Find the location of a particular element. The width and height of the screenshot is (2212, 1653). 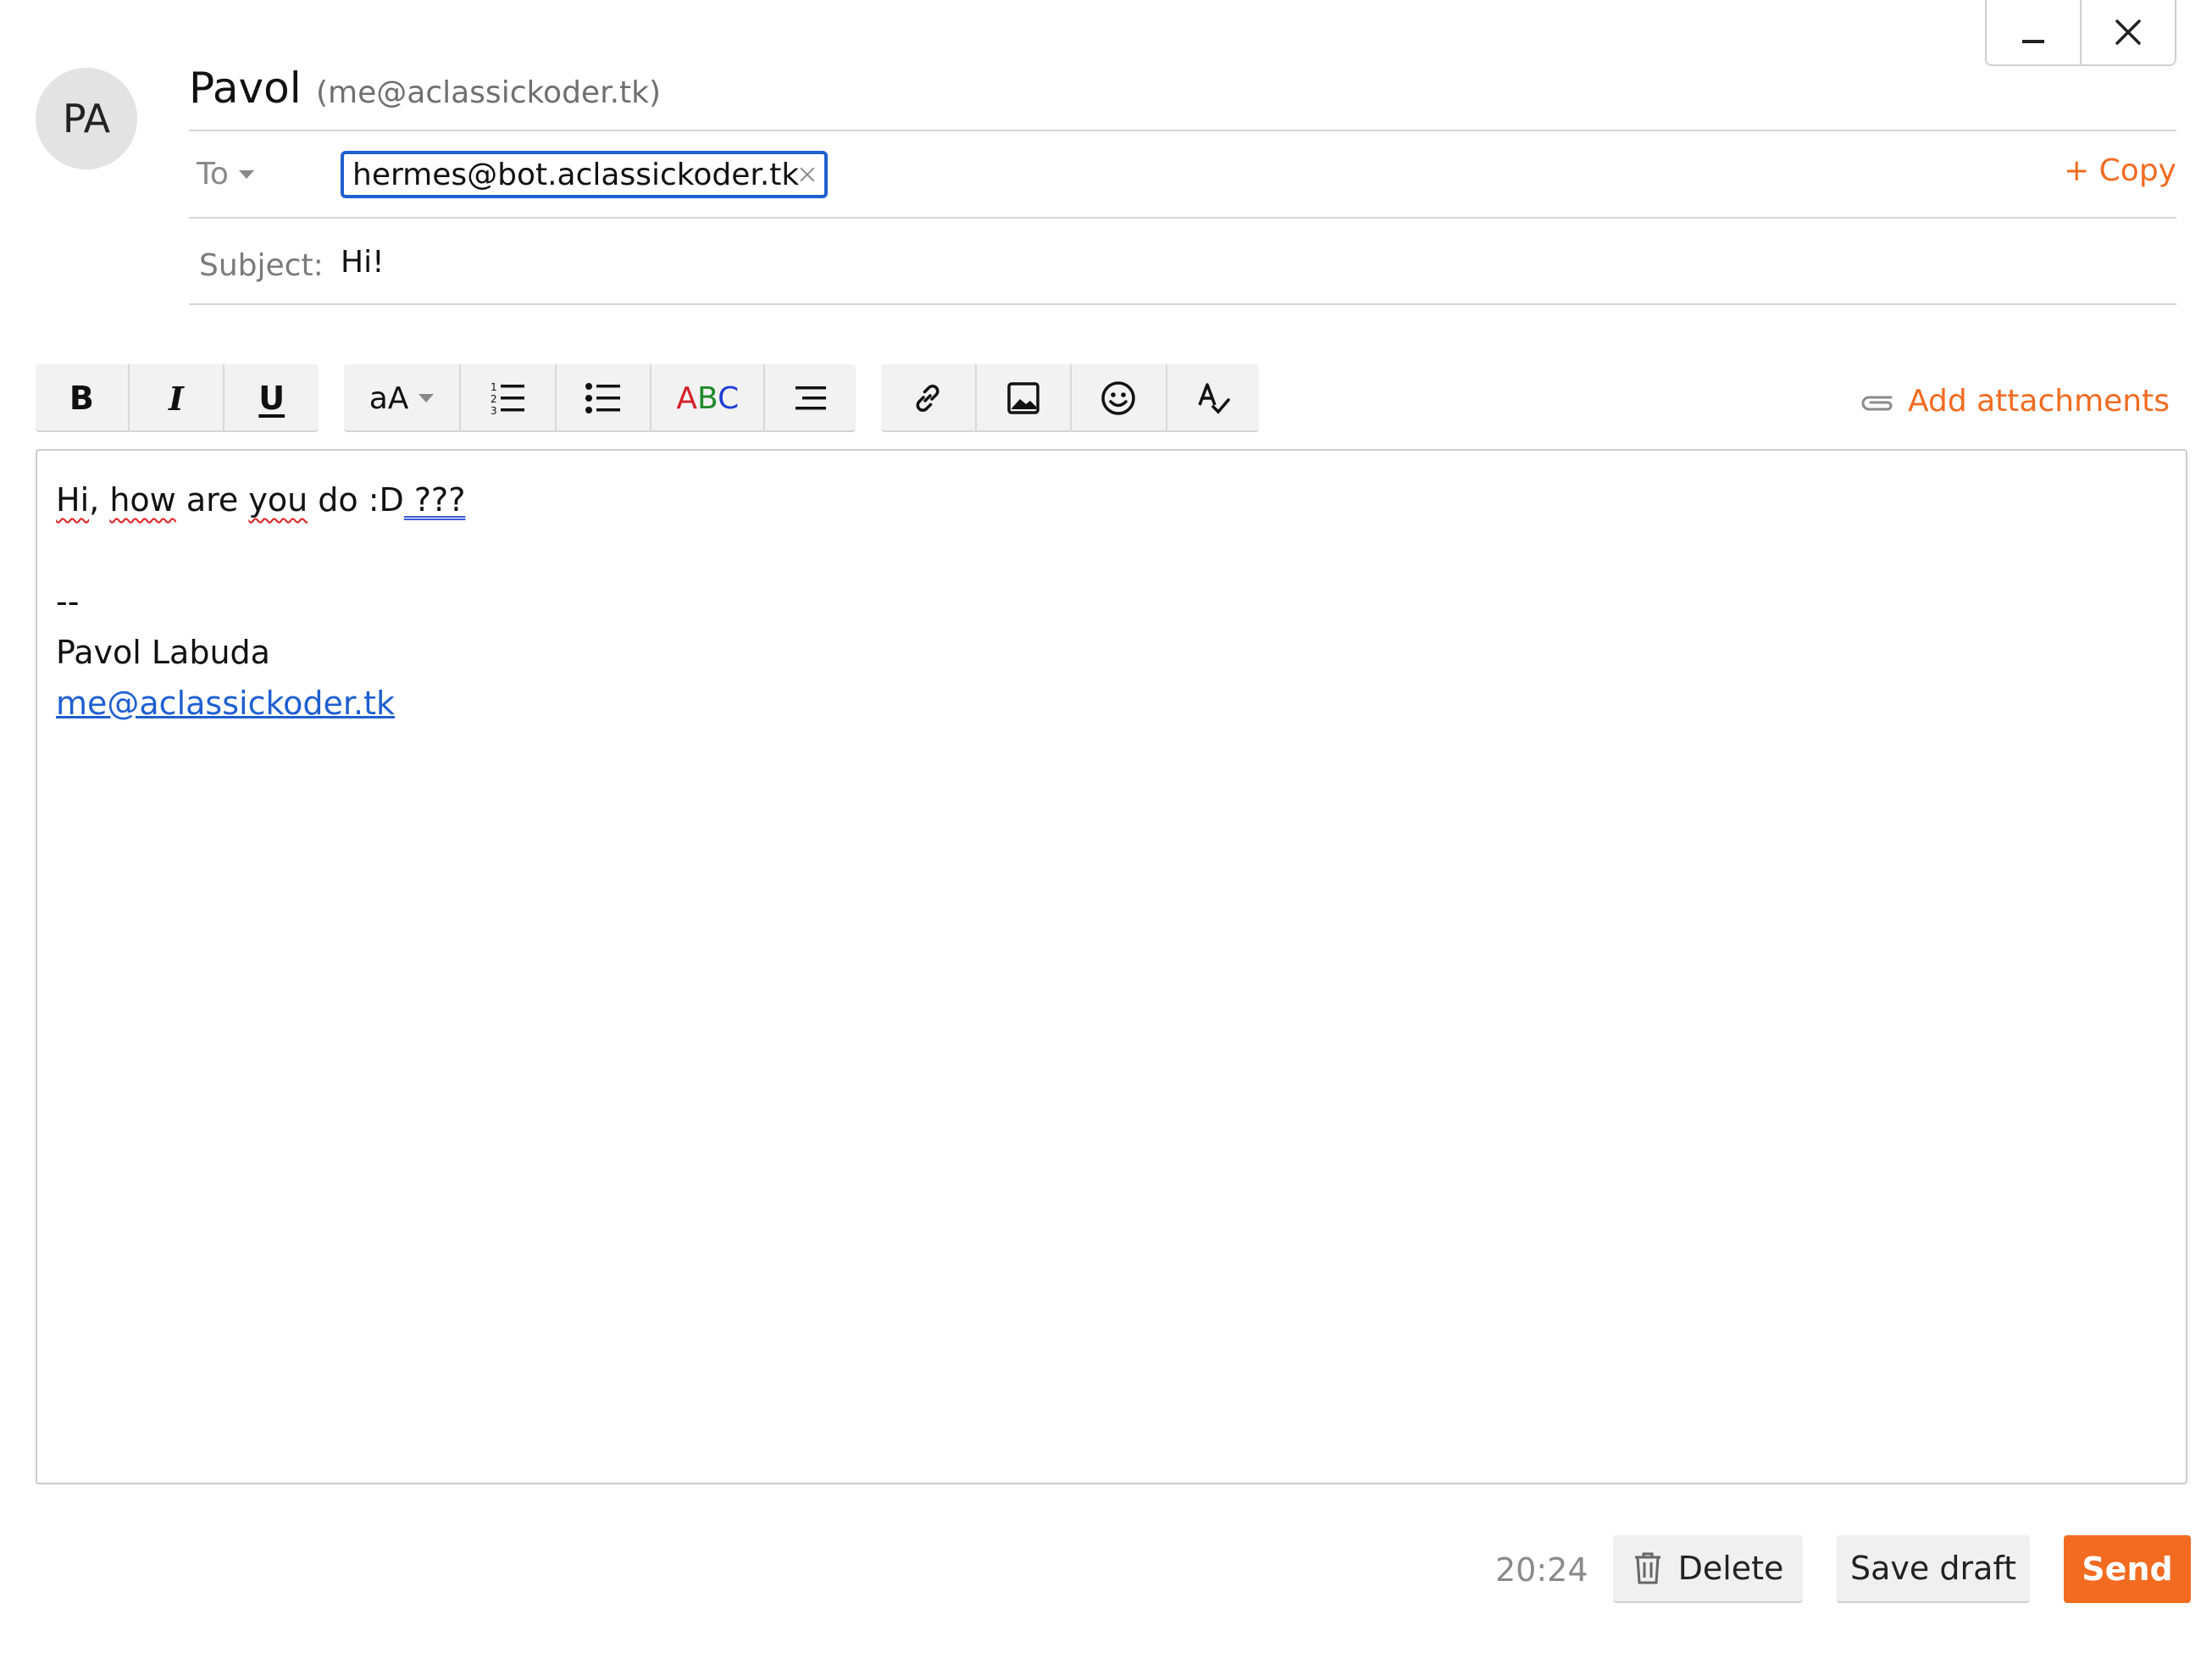

remove-recipient-icon is located at coordinates (807, 174).